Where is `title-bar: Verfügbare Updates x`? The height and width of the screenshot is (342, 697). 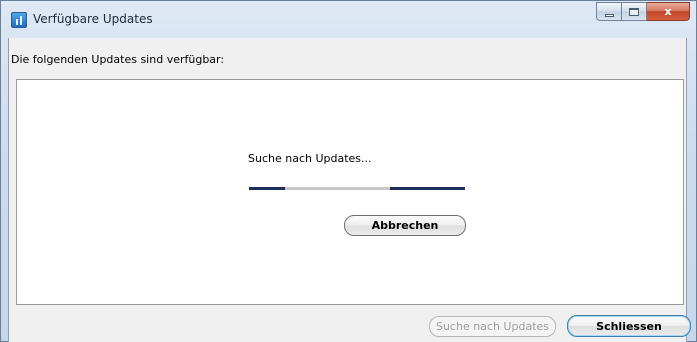 title-bar: Verfügbare Updates x is located at coordinates (348, 20).